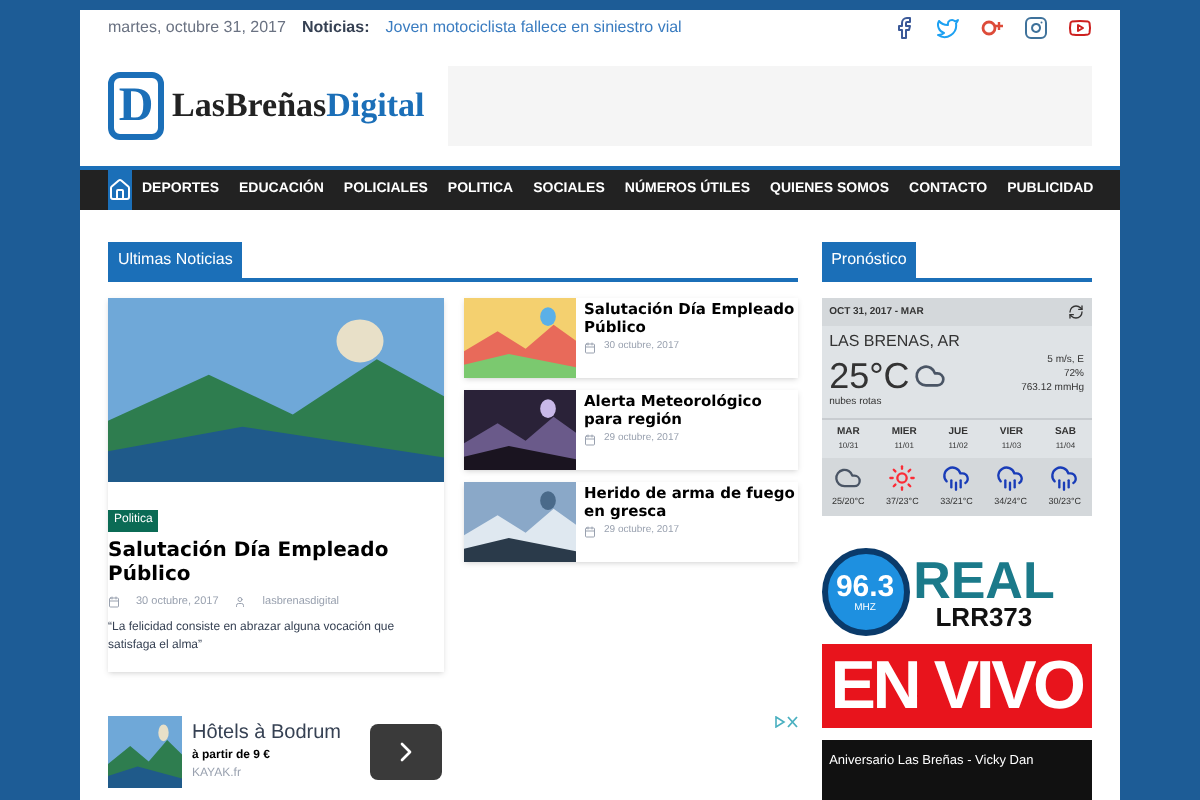  I want to click on next-button, so click(406, 751).